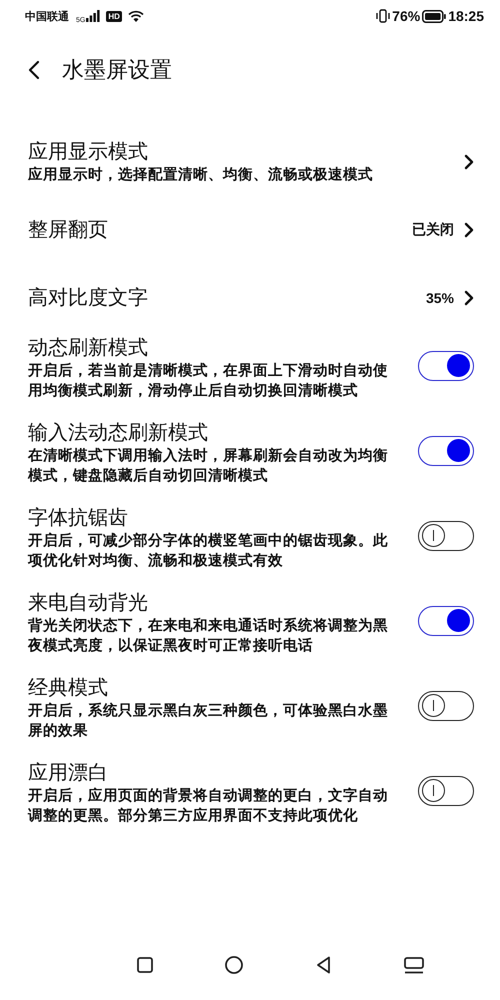  Describe the element at coordinates (145, 965) in the screenshot. I see `square-icon` at that location.